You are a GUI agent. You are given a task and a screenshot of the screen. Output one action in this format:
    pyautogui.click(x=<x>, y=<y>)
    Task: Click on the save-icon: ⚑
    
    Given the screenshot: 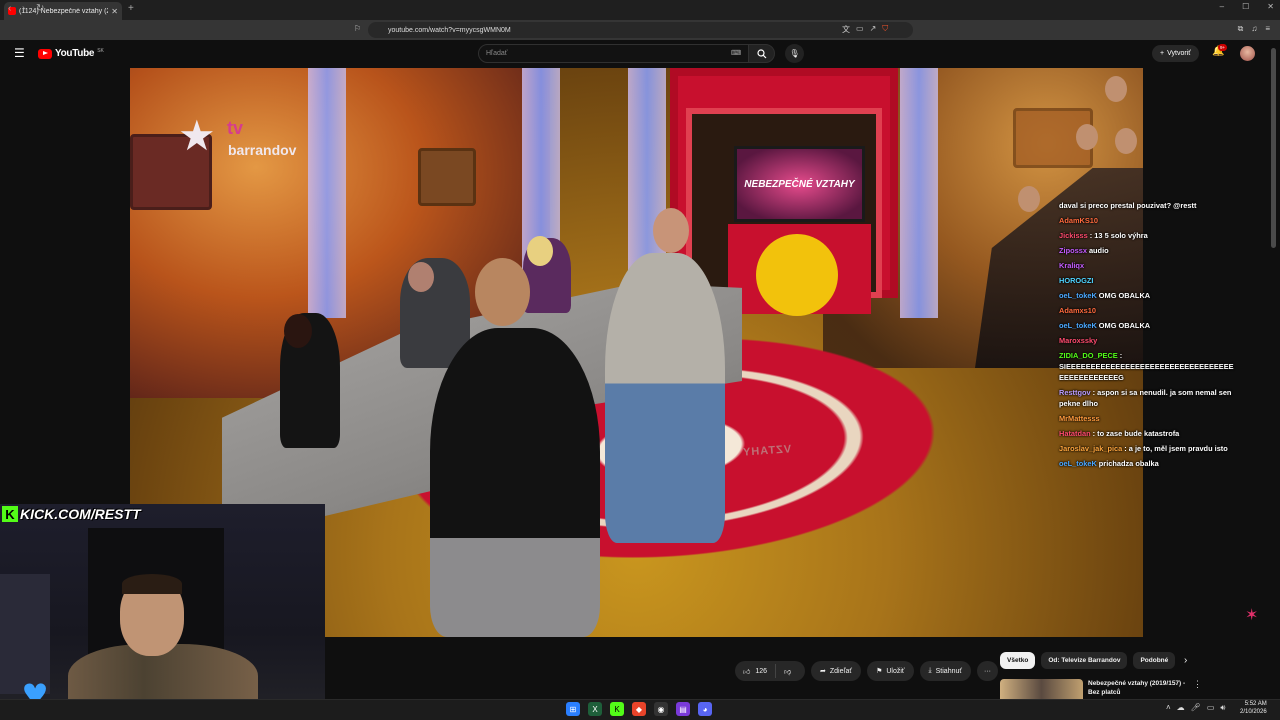 What is the action you would take?
    pyautogui.click(x=879, y=671)
    